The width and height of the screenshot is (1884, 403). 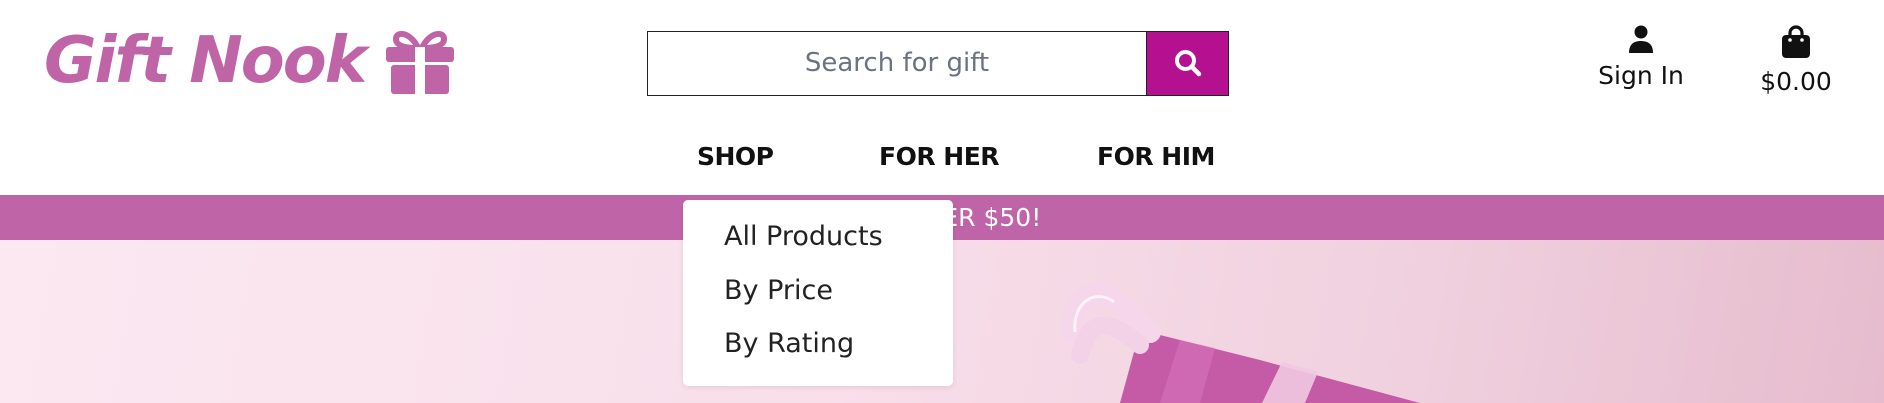 I want to click on nav-for-her: FOR HER, so click(x=939, y=156).